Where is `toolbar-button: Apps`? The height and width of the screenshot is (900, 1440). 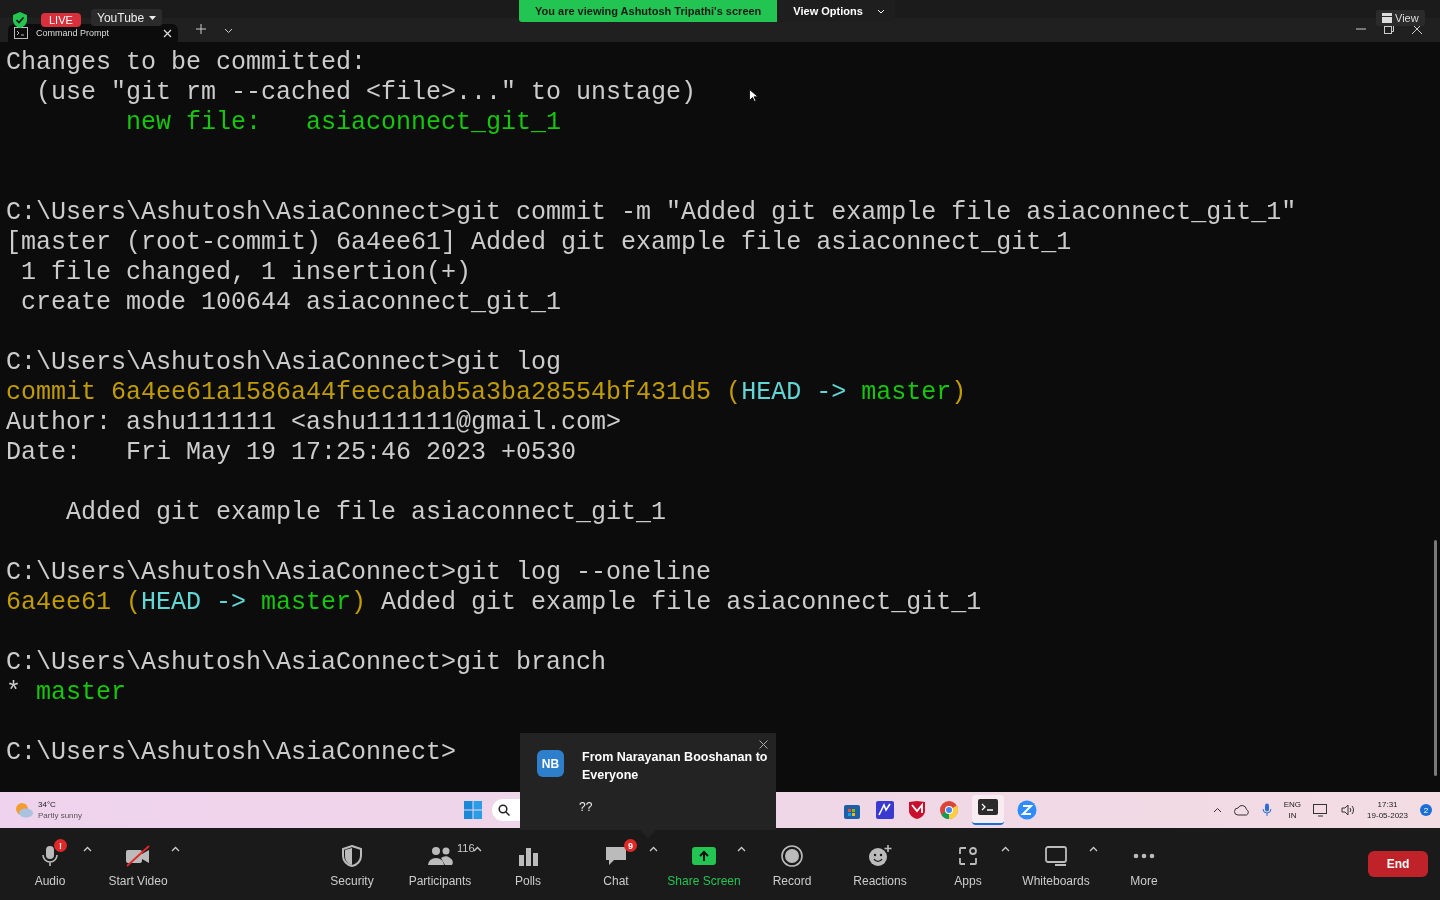
toolbar-button: Apps is located at coordinates (968, 864).